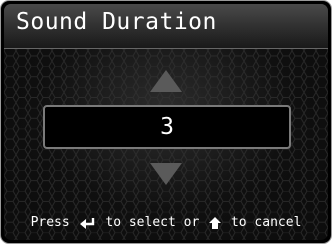  What do you see at coordinates (152, 222) in the screenshot?
I see `hint-to-select-or: to select or` at bounding box center [152, 222].